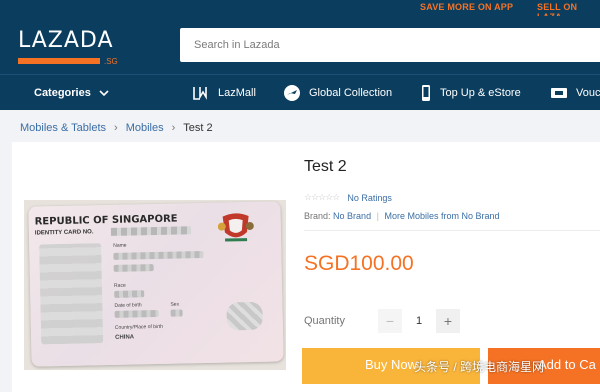 Image resolution: width=600 pixels, height=392 pixels. What do you see at coordinates (324, 321) in the screenshot?
I see `quantity-label: Quantity` at bounding box center [324, 321].